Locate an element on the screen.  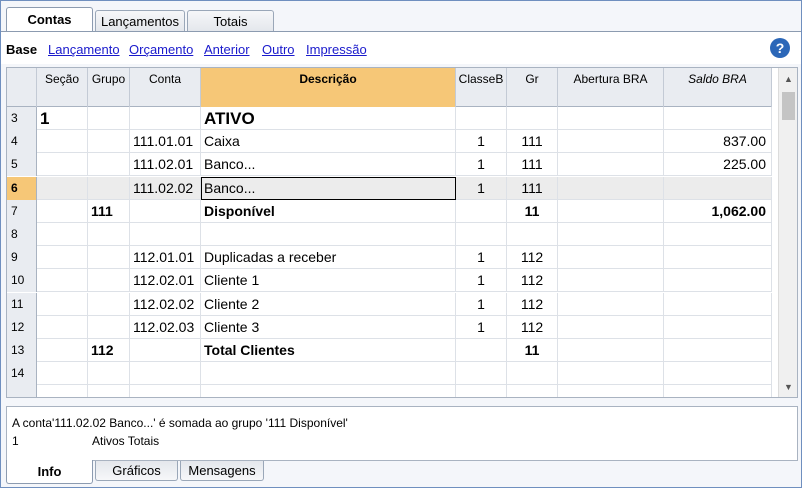
cell-descricao: ATIVO is located at coordinates (328, 118).